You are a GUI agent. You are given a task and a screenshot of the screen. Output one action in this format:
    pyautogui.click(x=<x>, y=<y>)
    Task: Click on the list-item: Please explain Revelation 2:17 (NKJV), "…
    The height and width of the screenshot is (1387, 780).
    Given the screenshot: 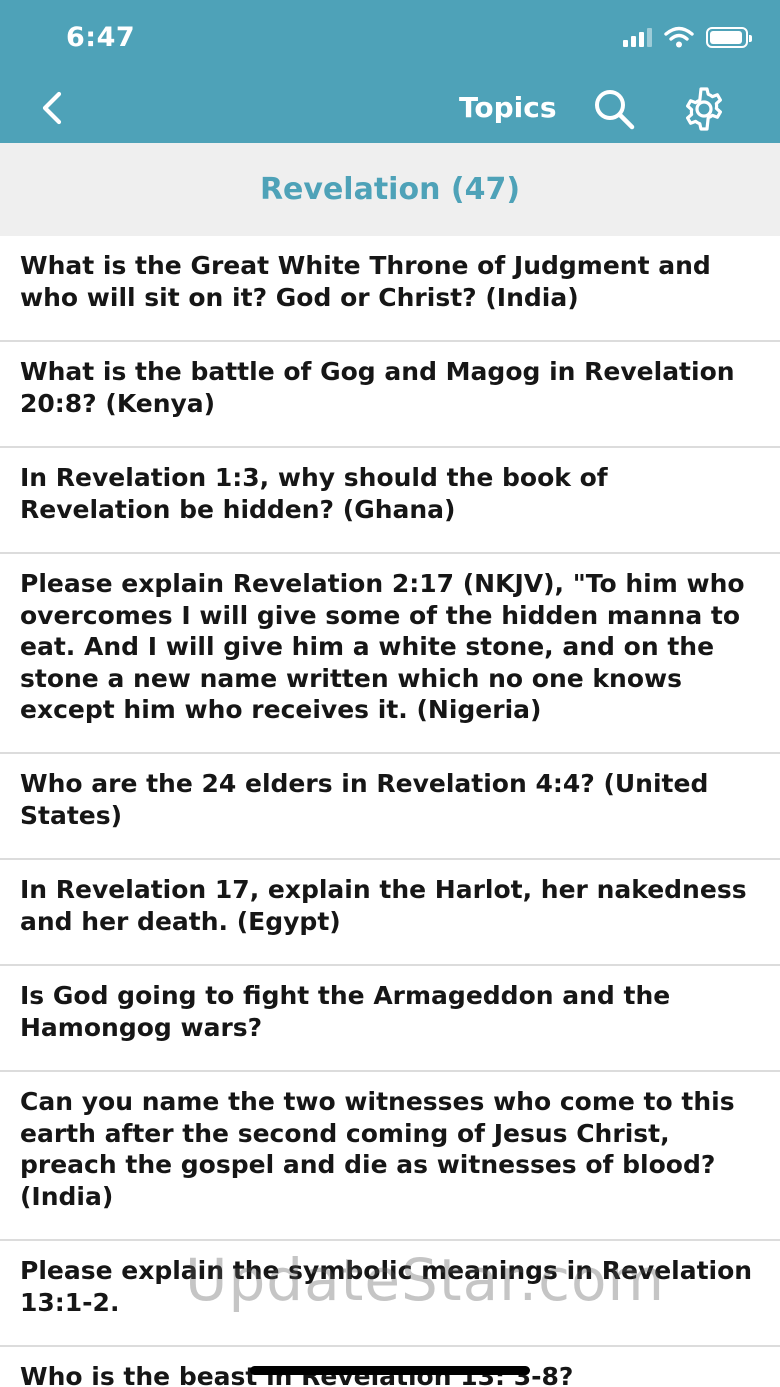 What is the action you would take?
    pyautogui.click(x=390, y=654)
    